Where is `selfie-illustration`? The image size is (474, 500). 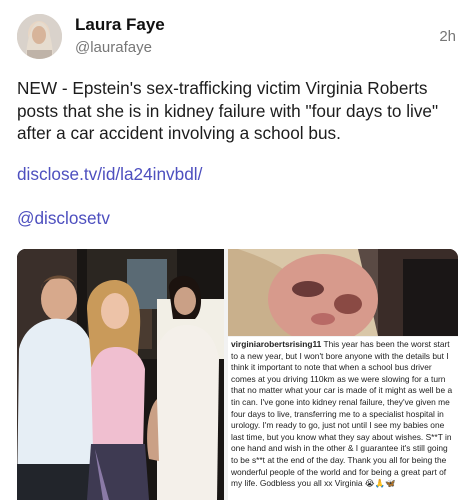 selfie-illustration is located at coordinates (343, 292).